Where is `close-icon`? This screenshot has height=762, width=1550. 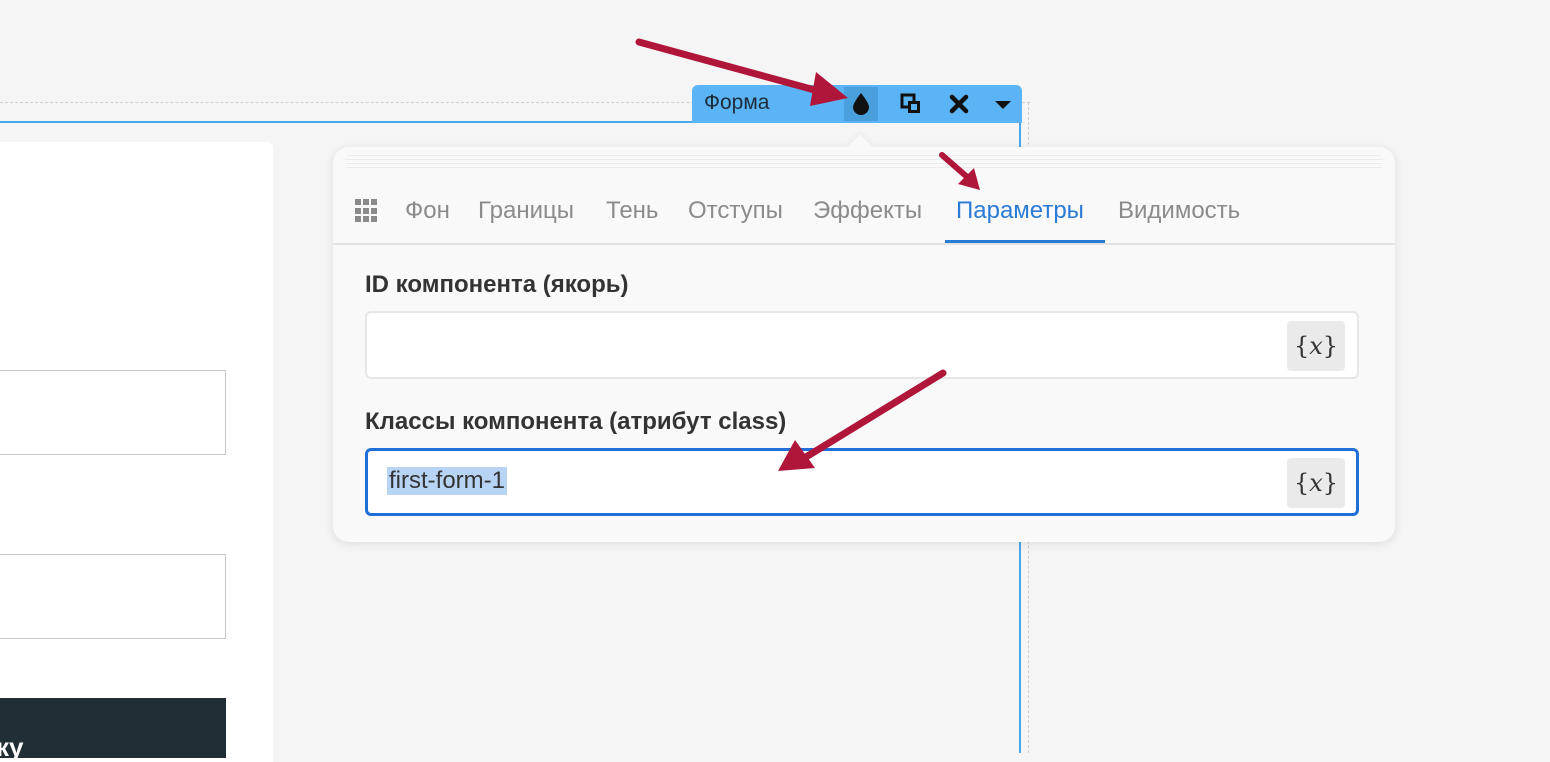
close-icon is located at coordinates (959, 104).